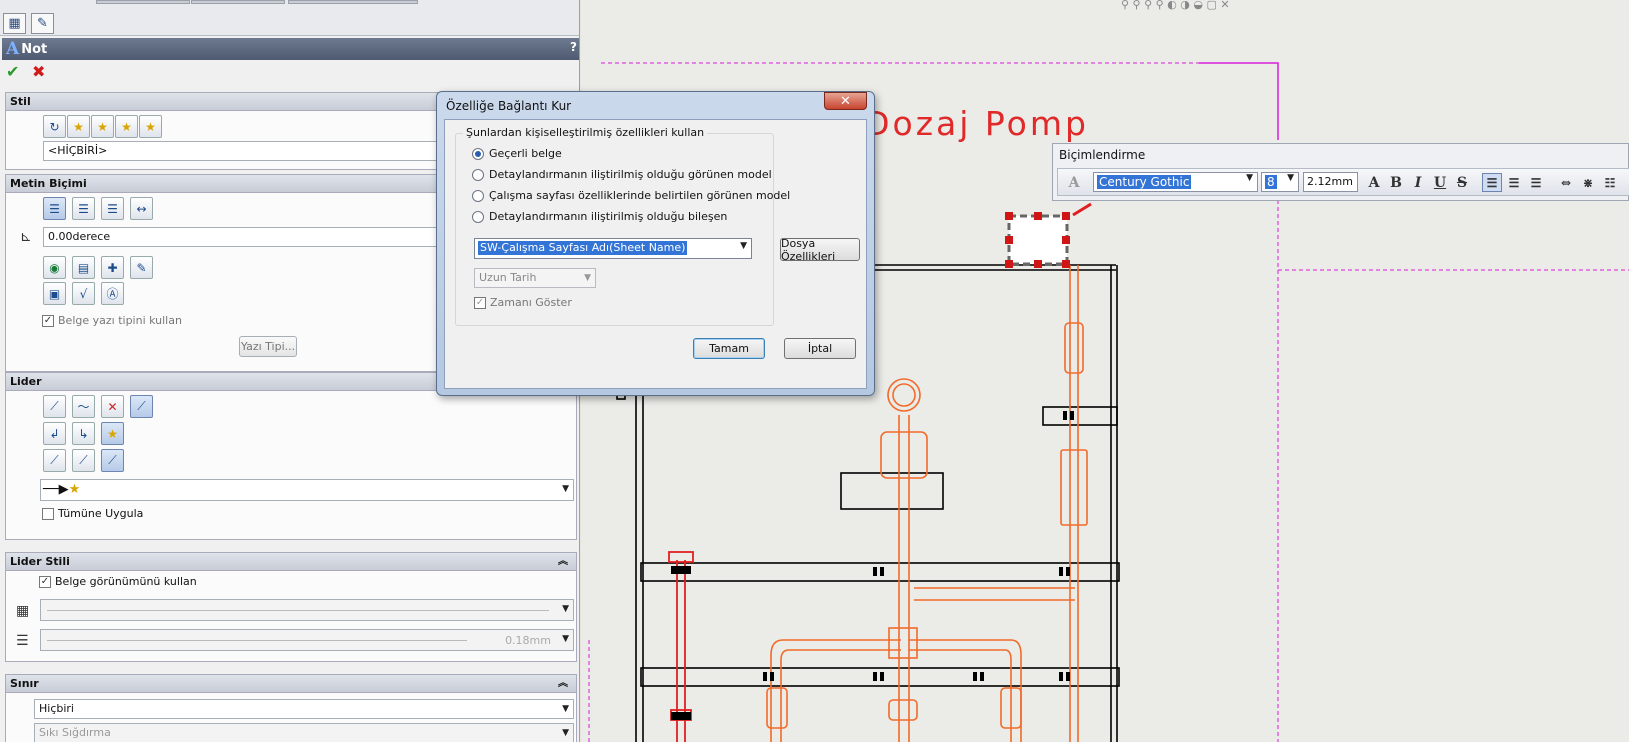 This screenshot has width=1629, height=742. I want to click on help-icon: ?, so click(573, 47).